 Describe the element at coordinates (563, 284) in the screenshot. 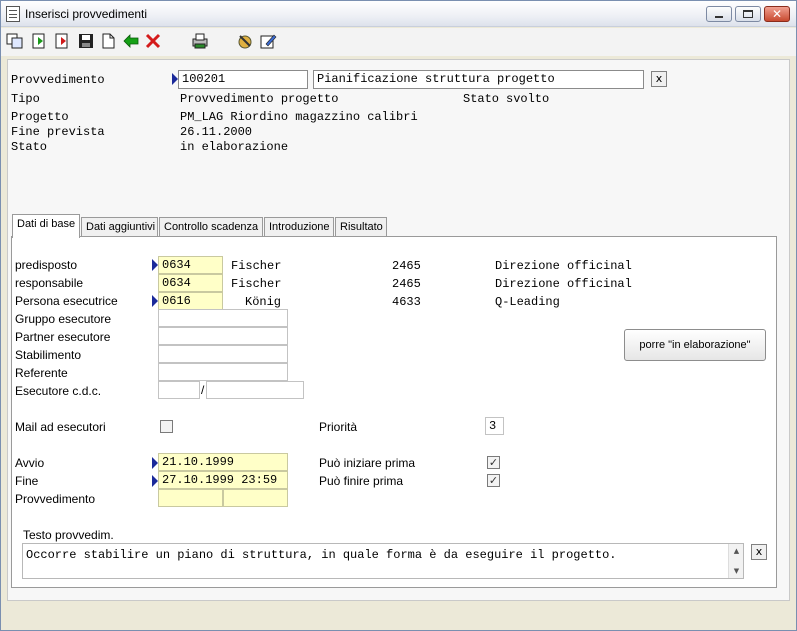

I see `responsabile-department: Direzione officinal` at that location.